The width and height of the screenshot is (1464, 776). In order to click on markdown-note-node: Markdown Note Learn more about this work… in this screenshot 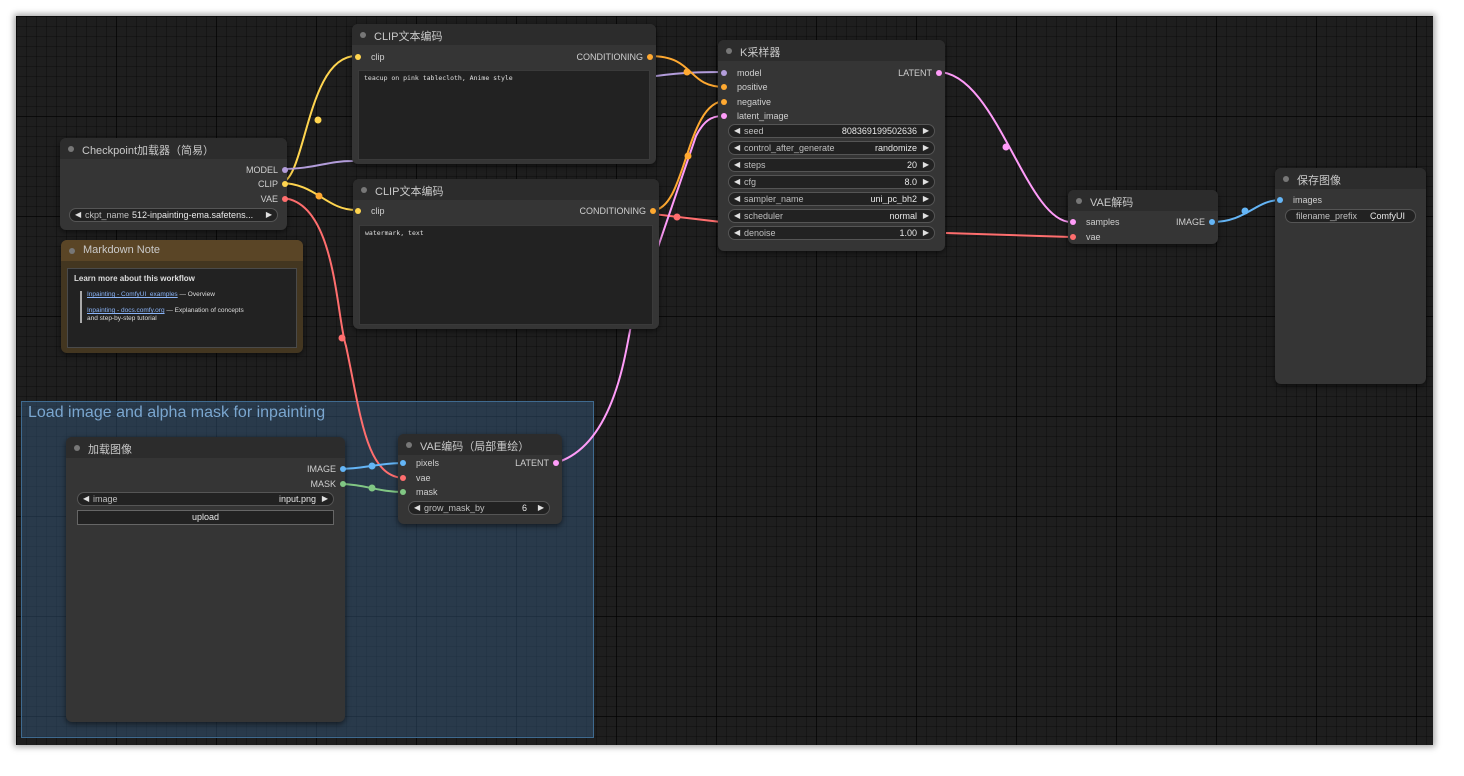, I will do `click(182, 296)`.